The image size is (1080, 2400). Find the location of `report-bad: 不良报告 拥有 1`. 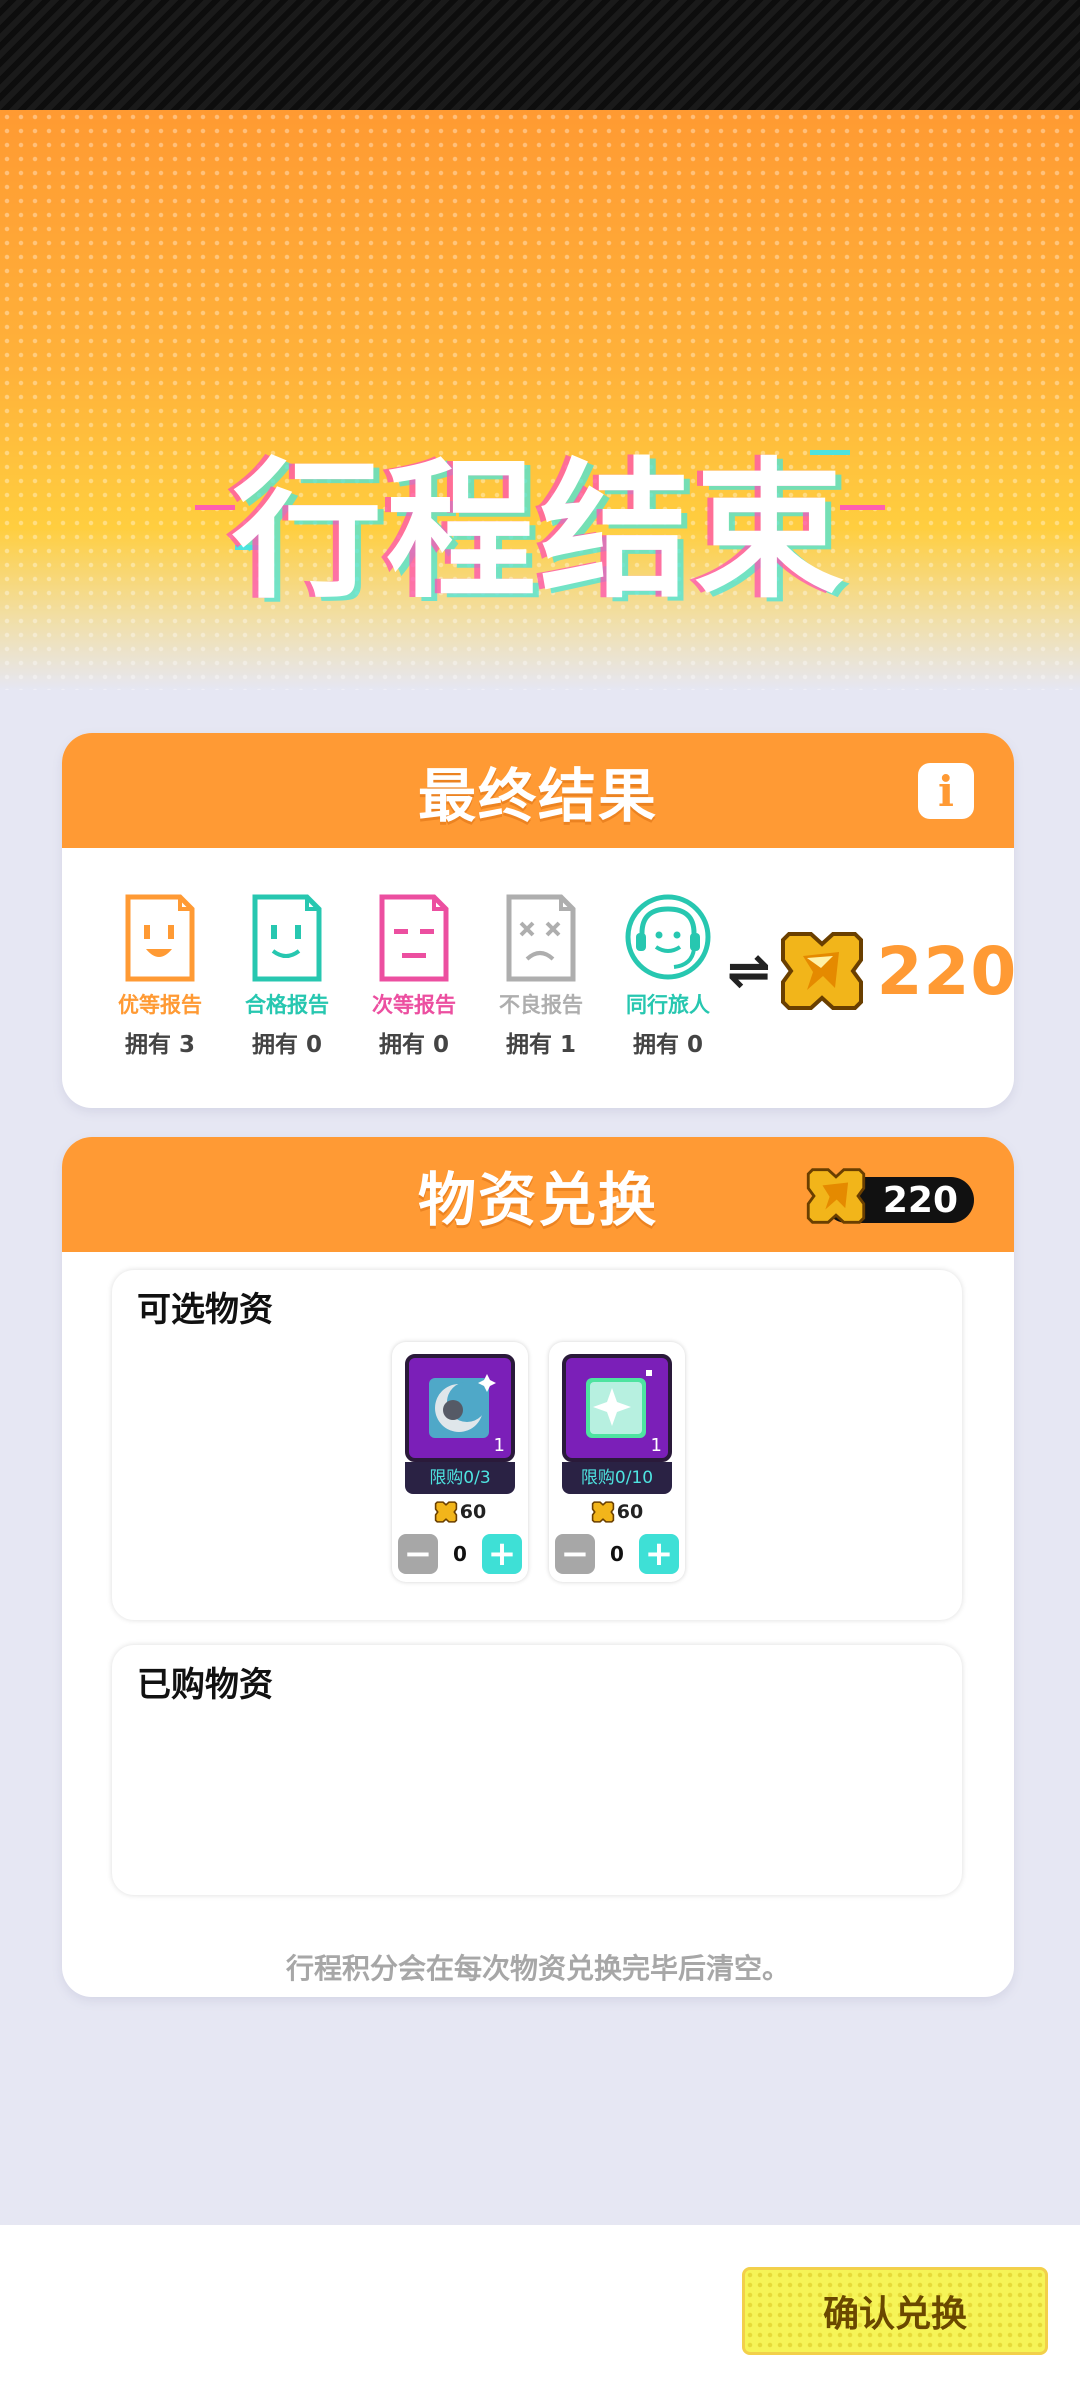

report-bad: 不良报告 拥有 1 is located at coordinates (541, 976).